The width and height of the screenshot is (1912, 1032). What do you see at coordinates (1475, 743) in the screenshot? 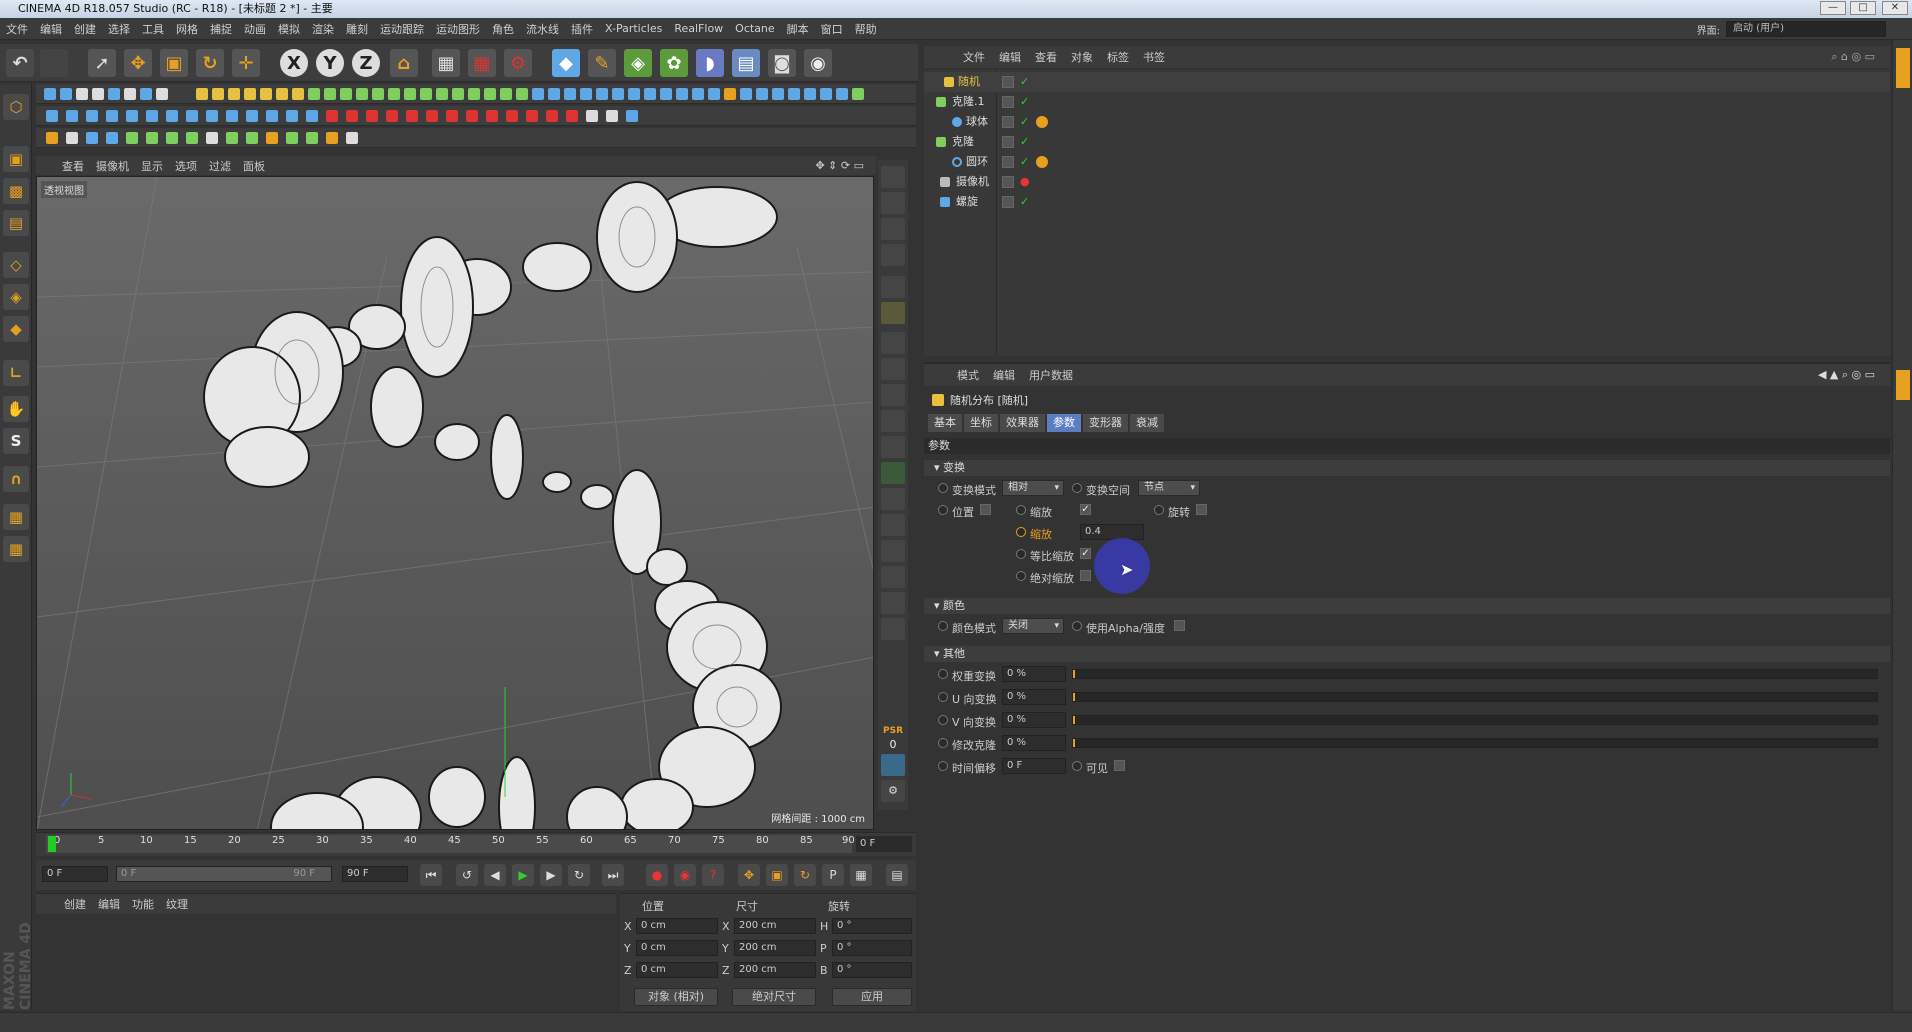
I see `modify-clone-slider` at bounding box center [1475, 743].